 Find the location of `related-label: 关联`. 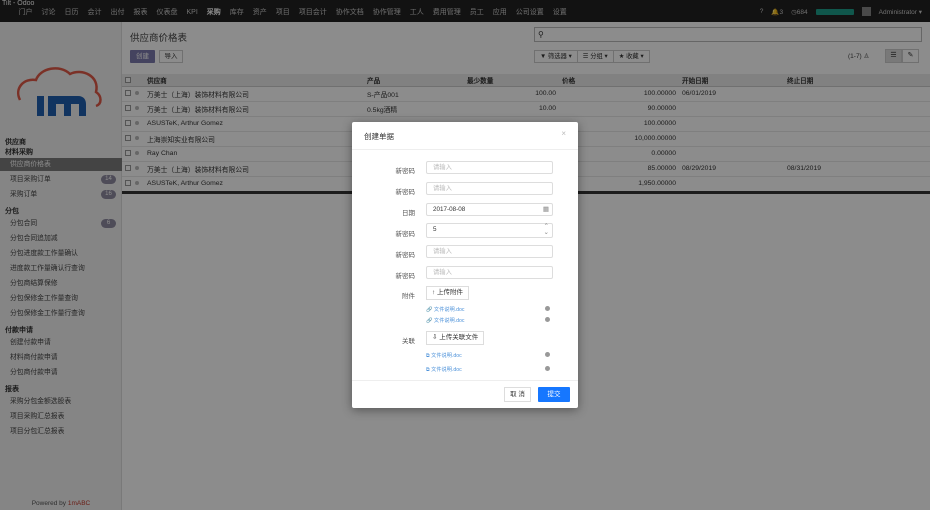

related-label: 关联 is located at coordinates (408, 341).